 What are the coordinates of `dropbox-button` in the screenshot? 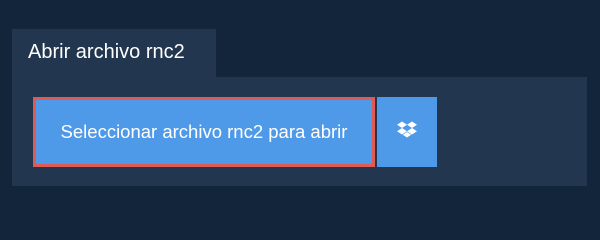 It's located at (407, 132).